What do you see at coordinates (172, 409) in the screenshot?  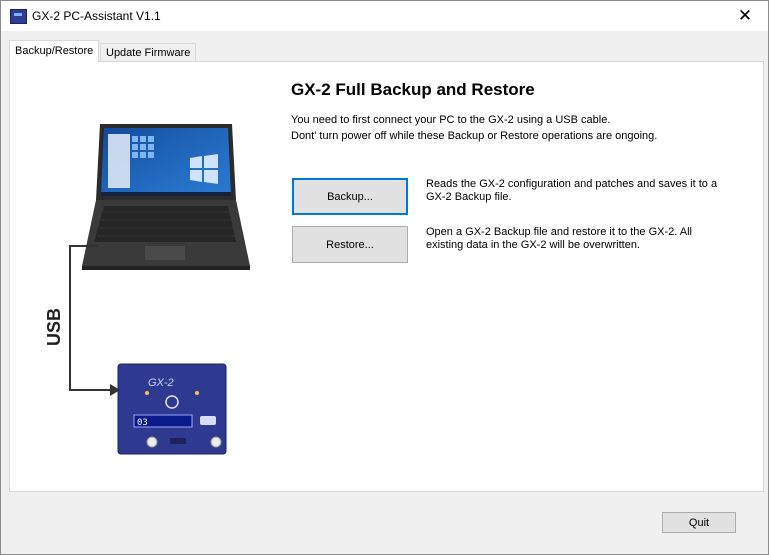 I see `gx2-device-image: GX-2 03` at bounding box center [172, 409].